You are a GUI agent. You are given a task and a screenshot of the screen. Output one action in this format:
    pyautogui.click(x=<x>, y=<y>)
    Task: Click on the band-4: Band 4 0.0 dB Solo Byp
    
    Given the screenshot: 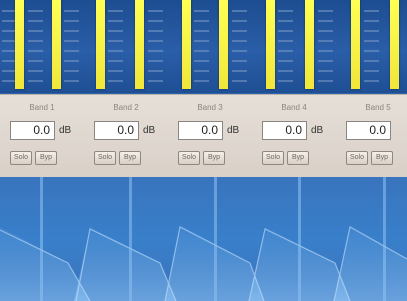 What is the action you would take?
    pyautogui.click(x=294, y=136)
    